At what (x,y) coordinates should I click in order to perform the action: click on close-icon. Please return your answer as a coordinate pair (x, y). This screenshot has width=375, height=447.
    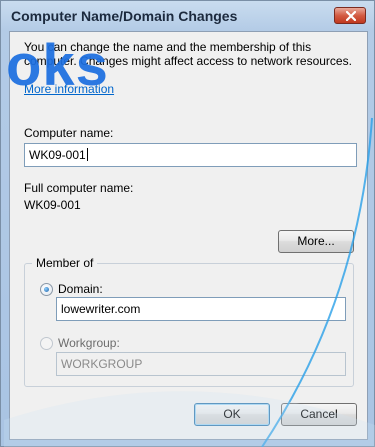
    Looking at the image, I should click on (351, 16).